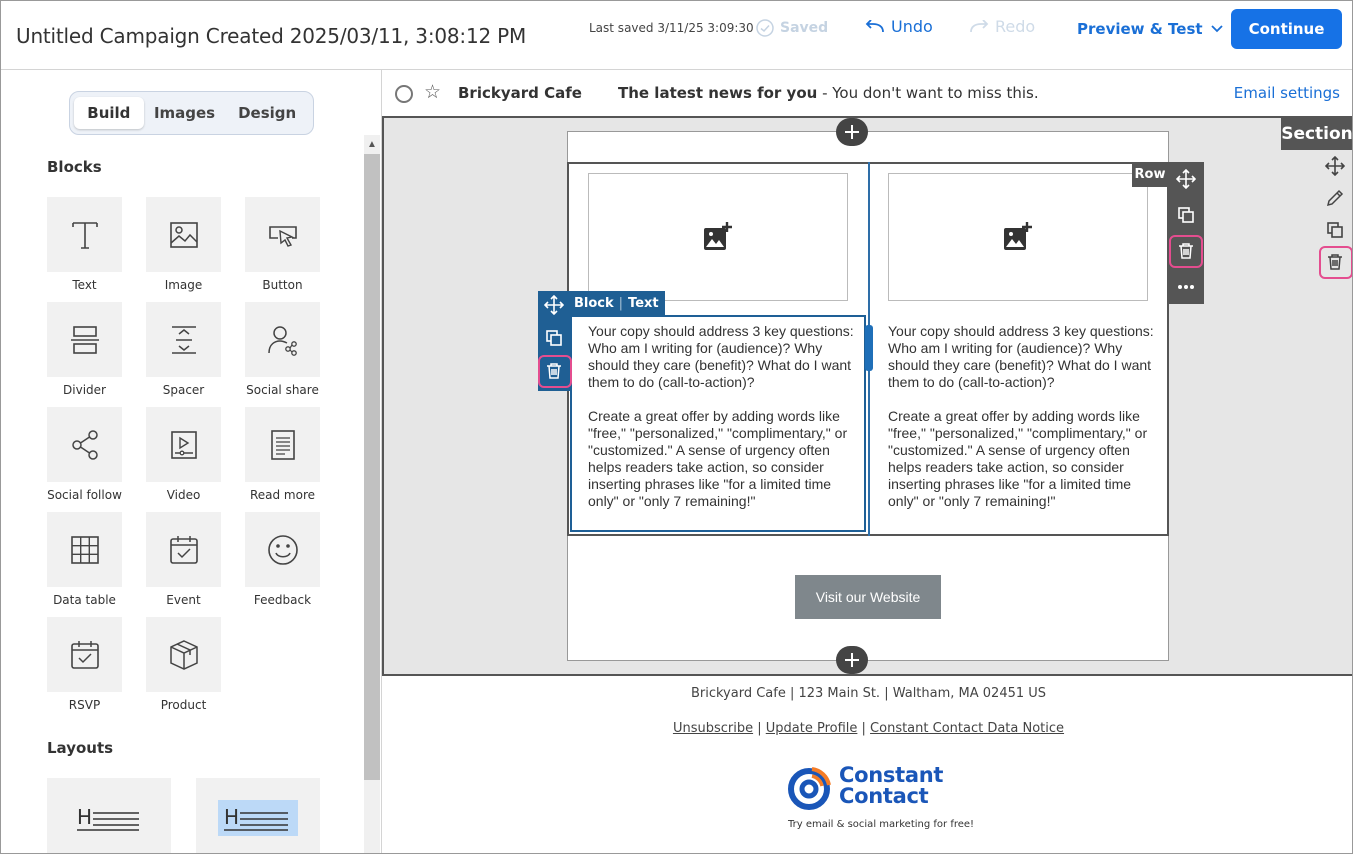  What do you see at coordinates (967, 728) in the screenshot?
I see `data-notice-link: Constant Contact Data Notice` at bounding box center [967, 728].